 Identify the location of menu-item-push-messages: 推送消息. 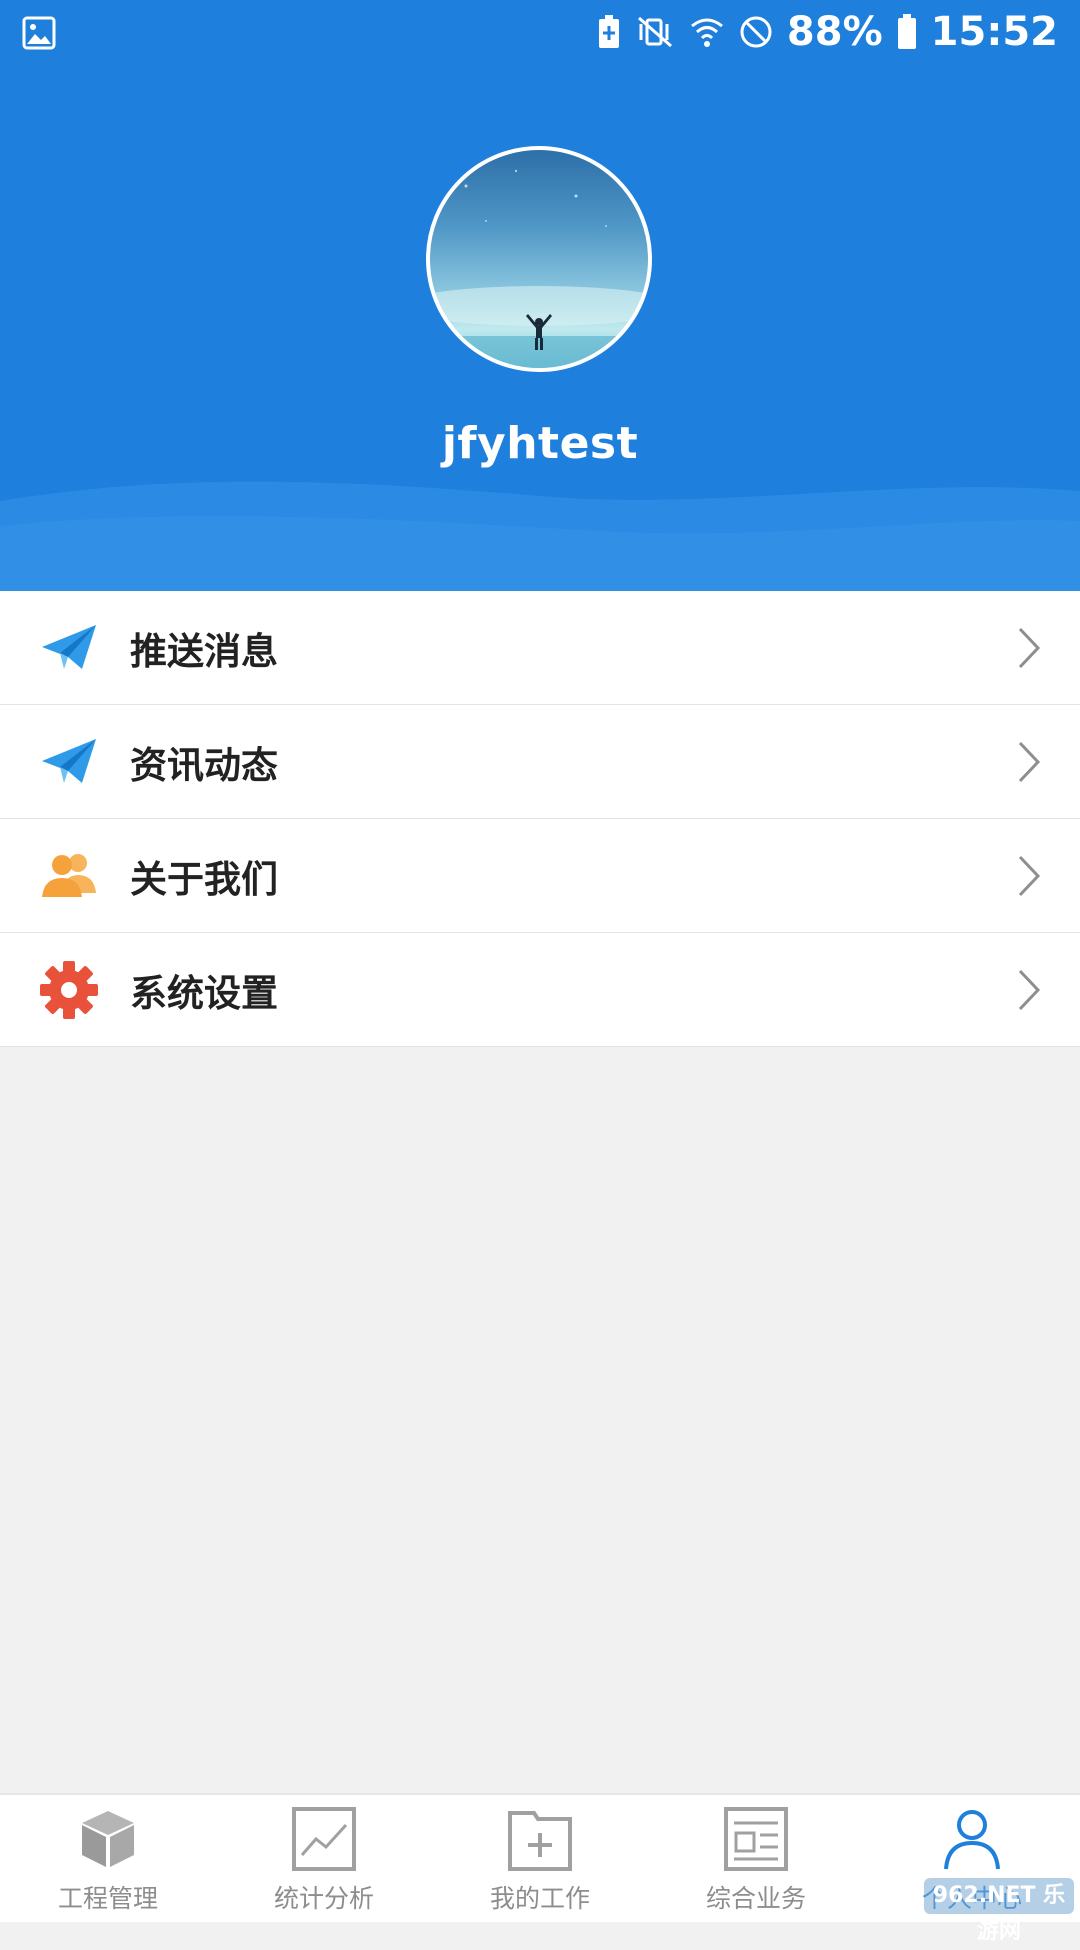
(540, 648).